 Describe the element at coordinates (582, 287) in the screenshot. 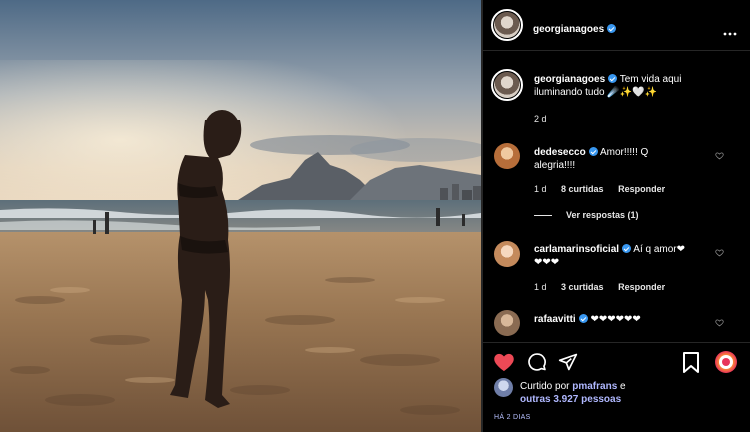

I see `comment-likes: 3 curtidas` at that location.